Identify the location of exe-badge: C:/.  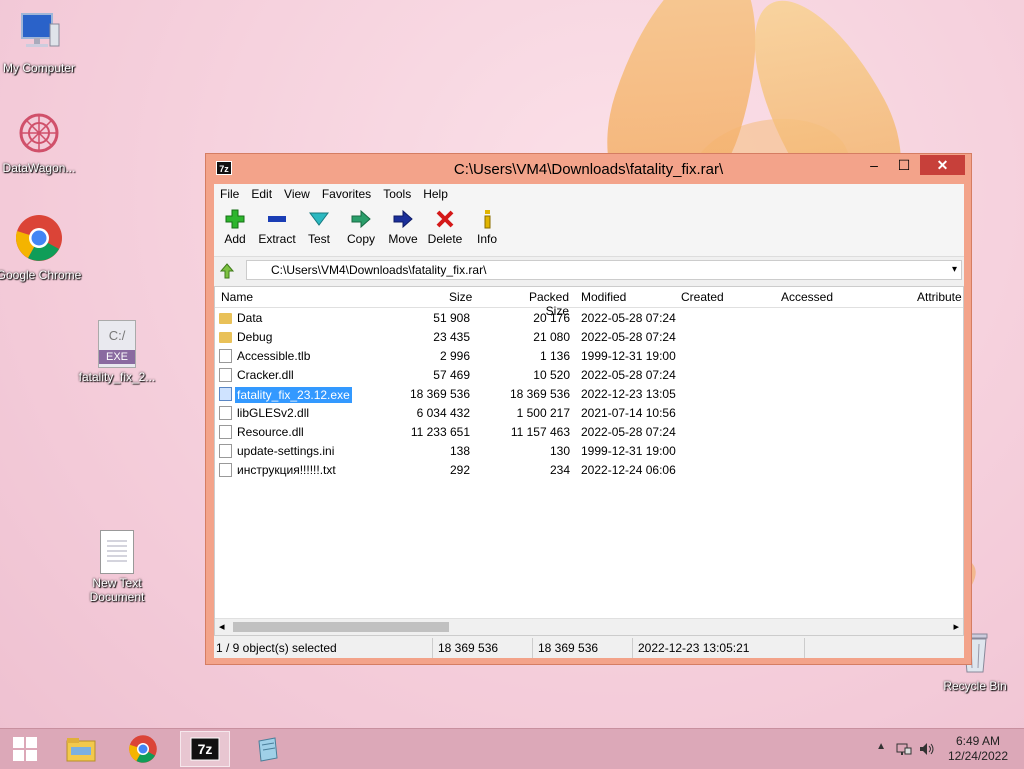
(117, 335).